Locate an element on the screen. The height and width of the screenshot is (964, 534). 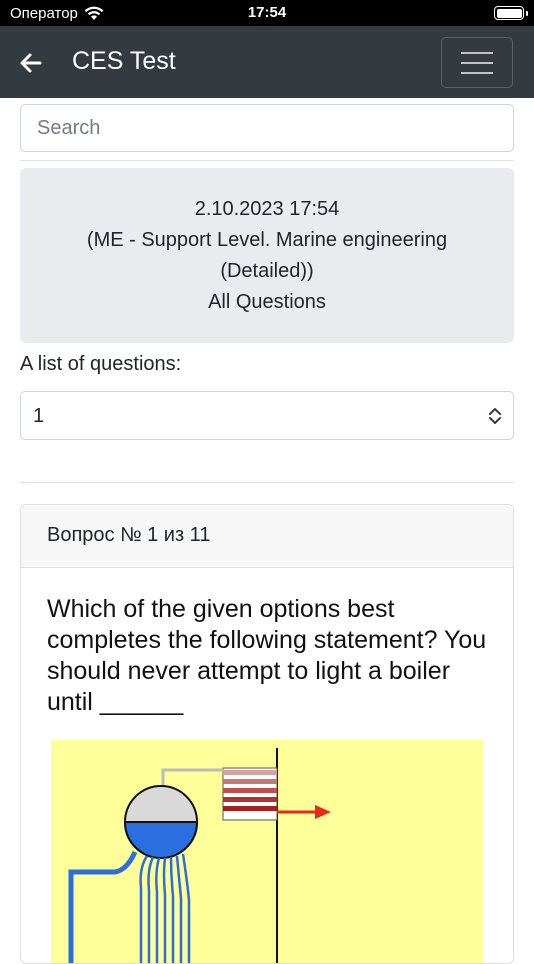
status-bar: Оператор 17:54 is located at coordinates (267, 13).